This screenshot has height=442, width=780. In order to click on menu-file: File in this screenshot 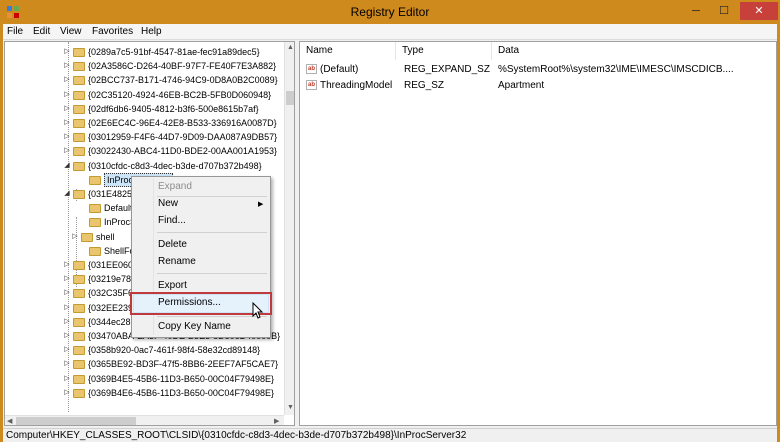, I will do `click(15, 31)`.